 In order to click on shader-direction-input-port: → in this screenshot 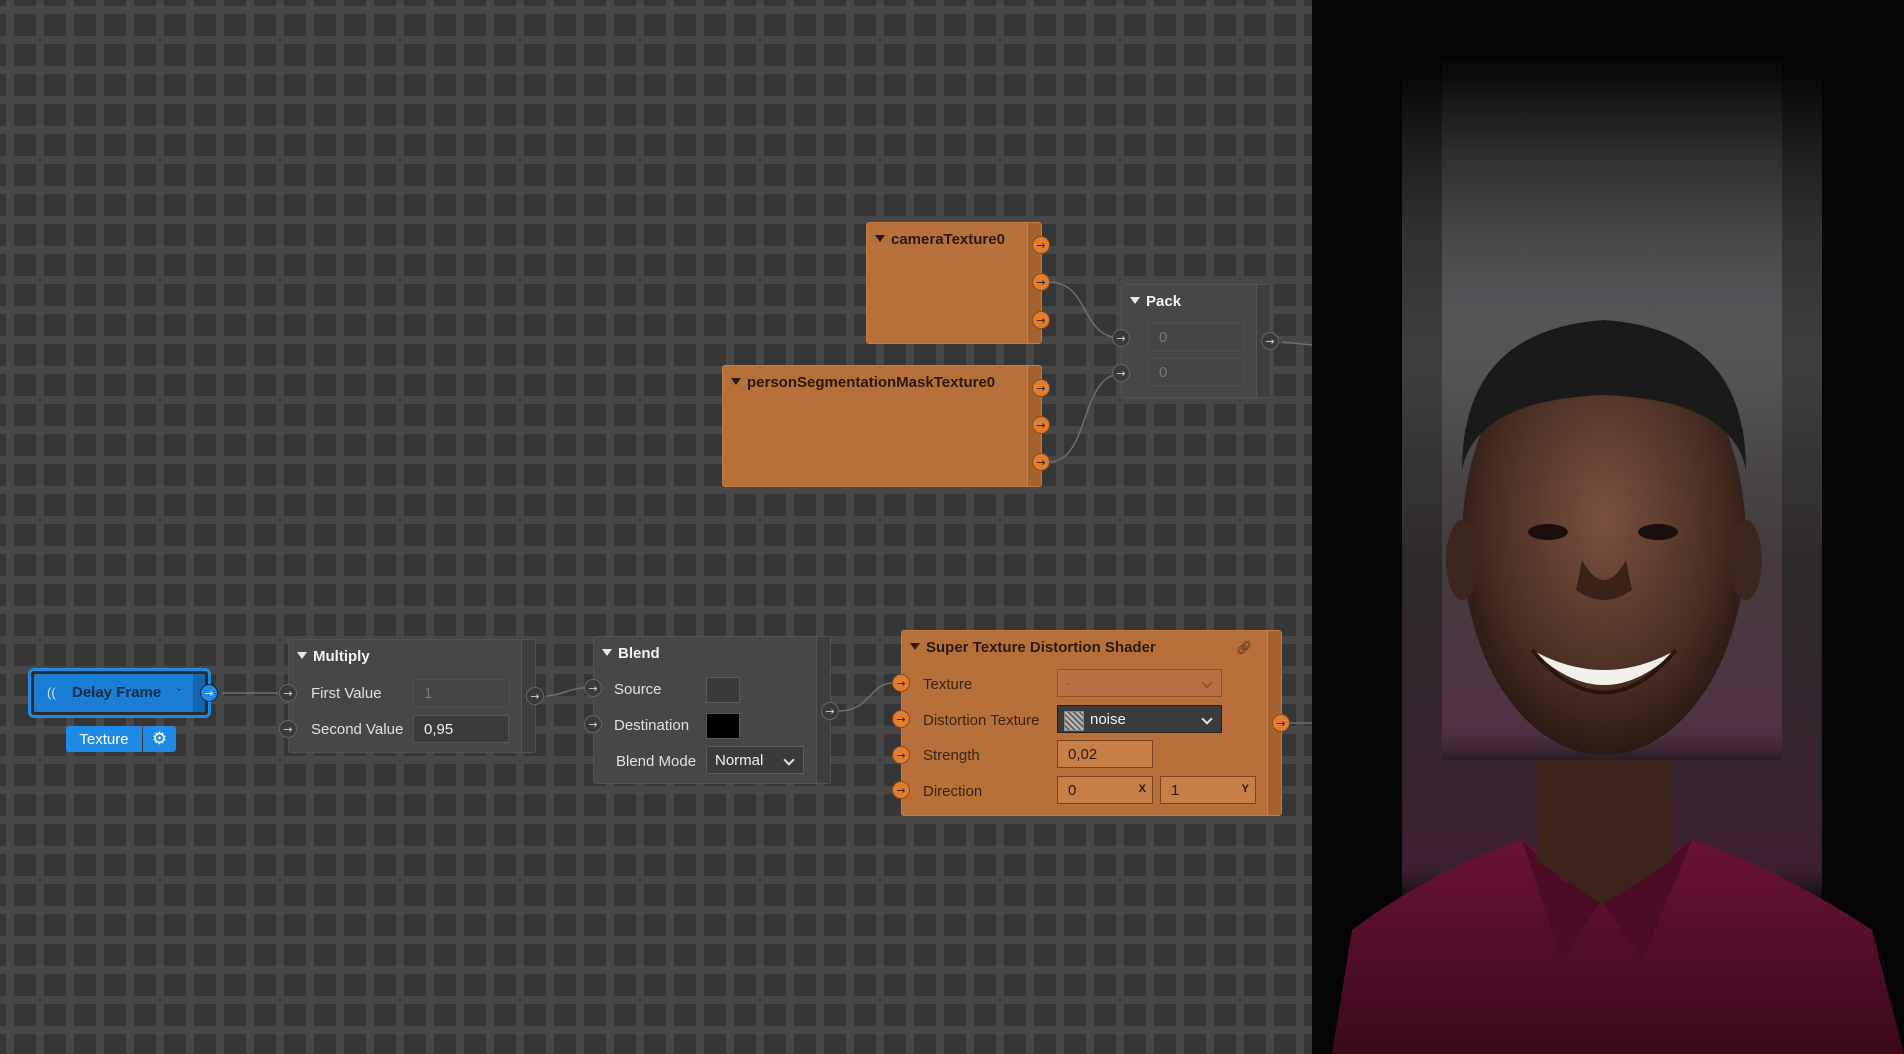, I will do `click(901, 790)`.